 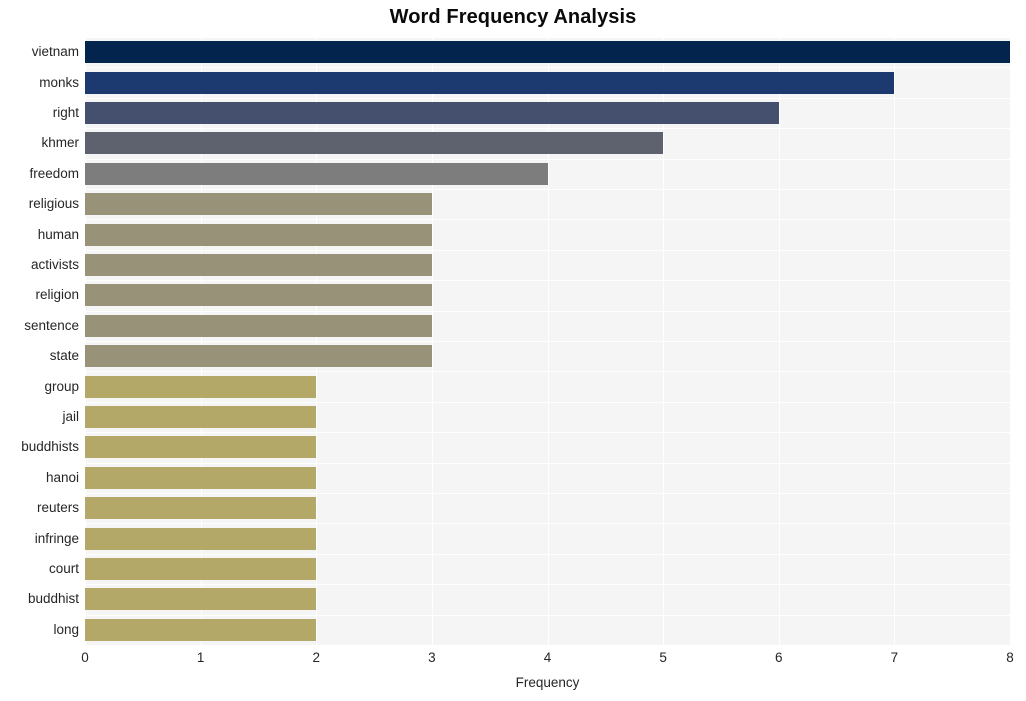 I want to click on y-tick-label: sentence, so click(x=51, y=325).